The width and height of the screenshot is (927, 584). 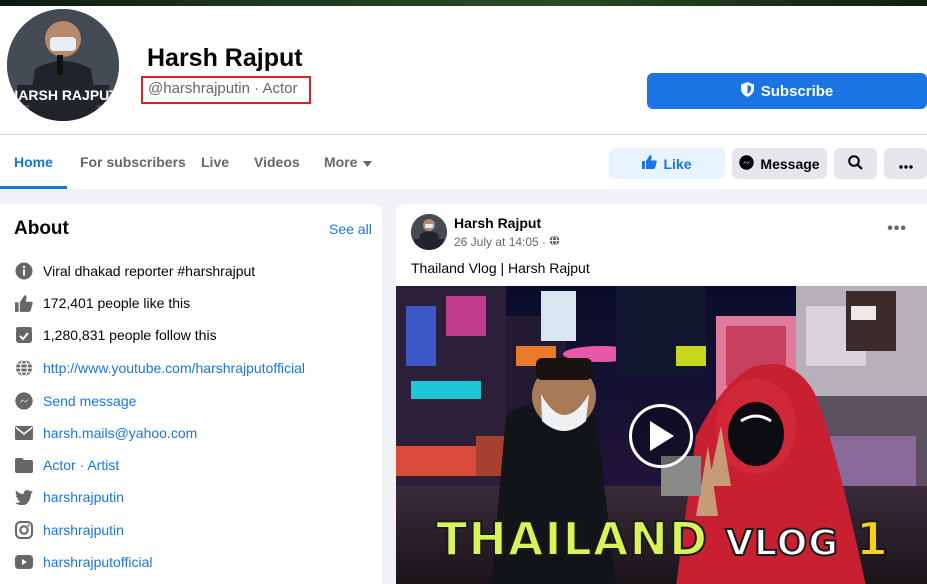 I want to click on about-item-email: harsh.mails@yahoo.com, so click(x=105, y=433).